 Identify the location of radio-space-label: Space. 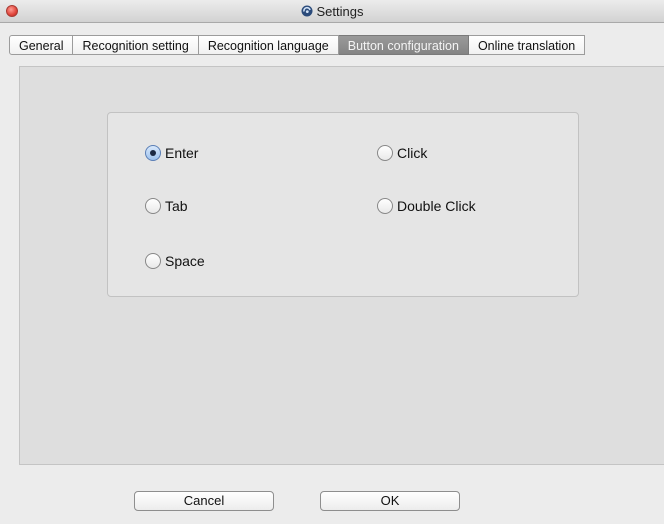
(185, 261).